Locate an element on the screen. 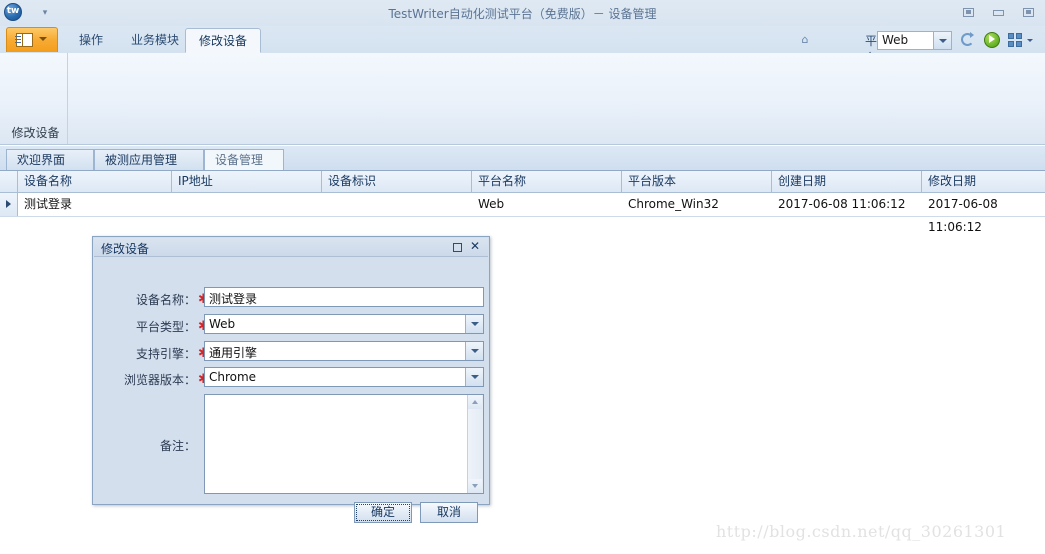 This screenshot has height=554, width=1045. minimize-window-button is located at coordinates (998, 12).